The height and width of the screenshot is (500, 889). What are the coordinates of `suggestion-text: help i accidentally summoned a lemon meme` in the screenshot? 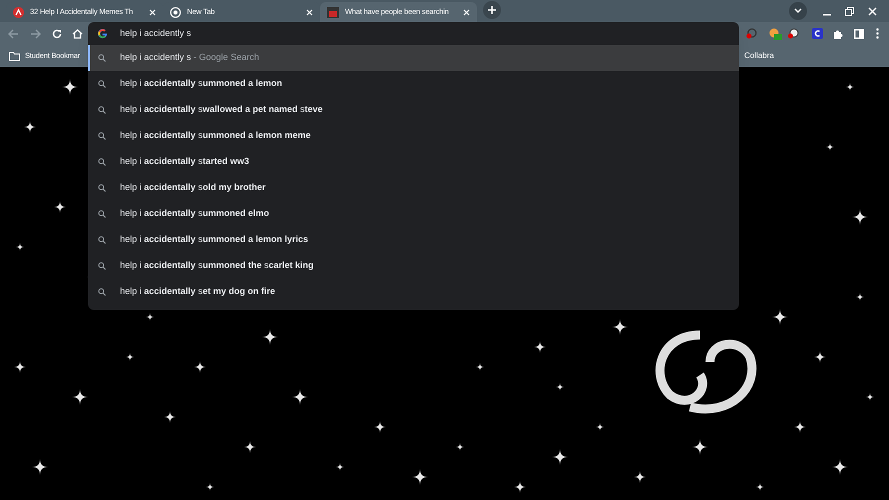 It's located at (215, 135).